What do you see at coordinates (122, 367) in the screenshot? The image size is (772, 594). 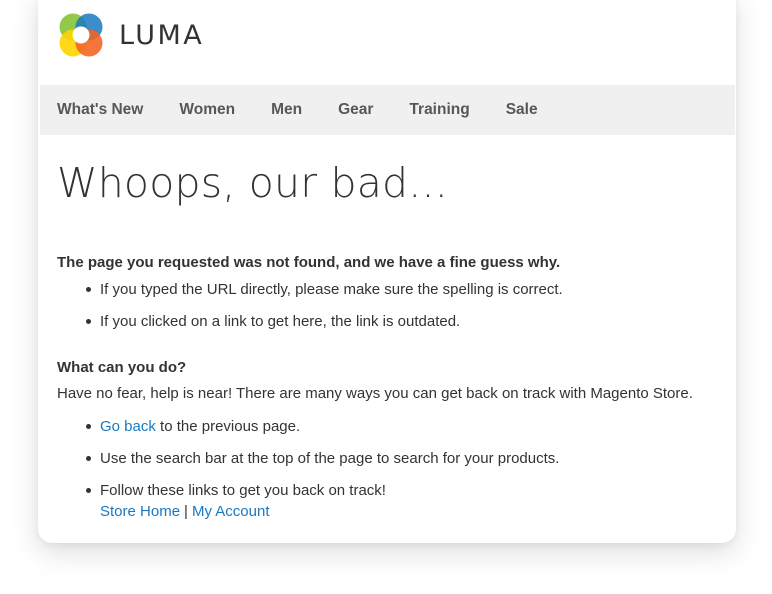 I see `what-can-you-do-heading: What can you do?` at bounding box center [122, 367].